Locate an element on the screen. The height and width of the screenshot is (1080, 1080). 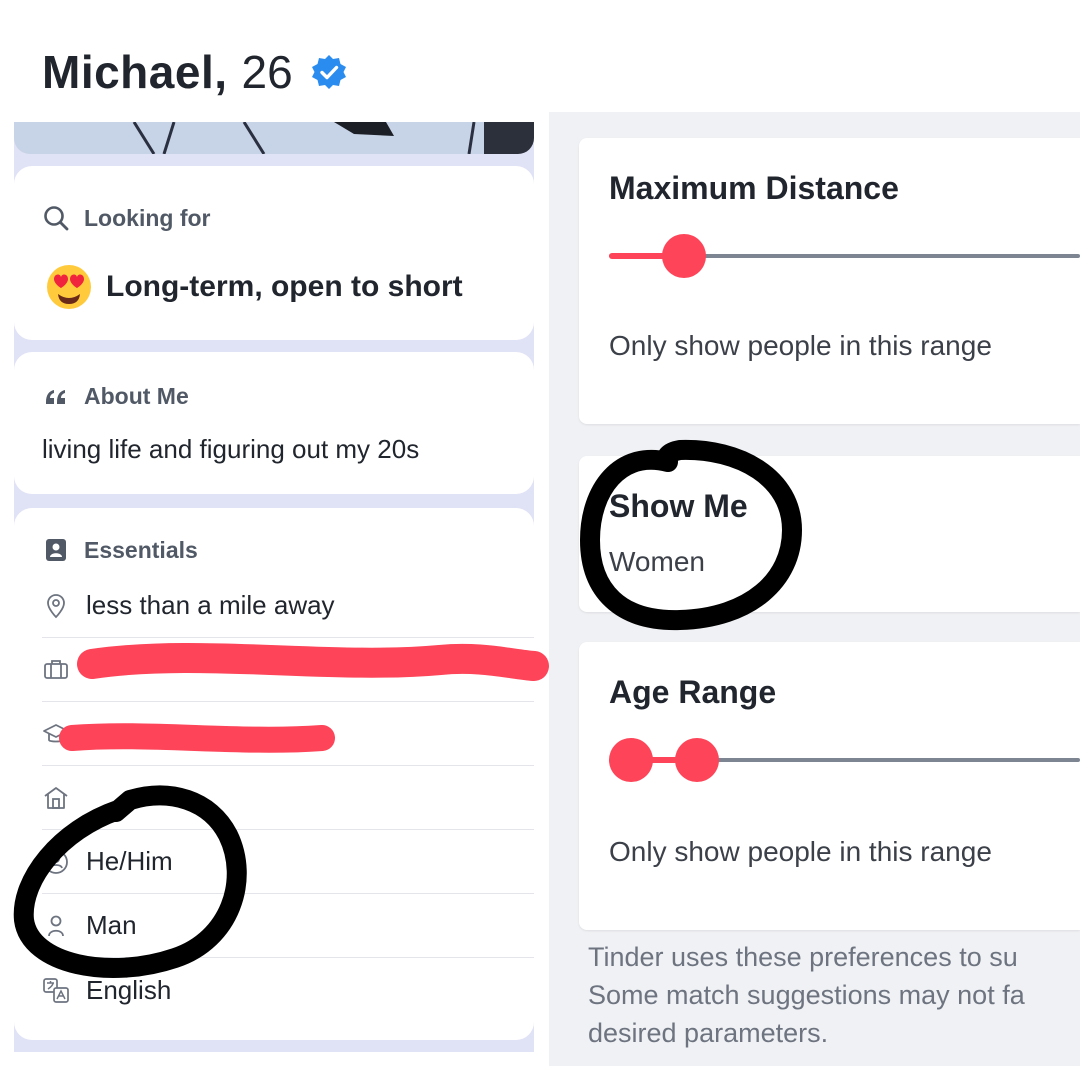
essential-row-pronouns: He/Him is located at coordinates (288, 862).